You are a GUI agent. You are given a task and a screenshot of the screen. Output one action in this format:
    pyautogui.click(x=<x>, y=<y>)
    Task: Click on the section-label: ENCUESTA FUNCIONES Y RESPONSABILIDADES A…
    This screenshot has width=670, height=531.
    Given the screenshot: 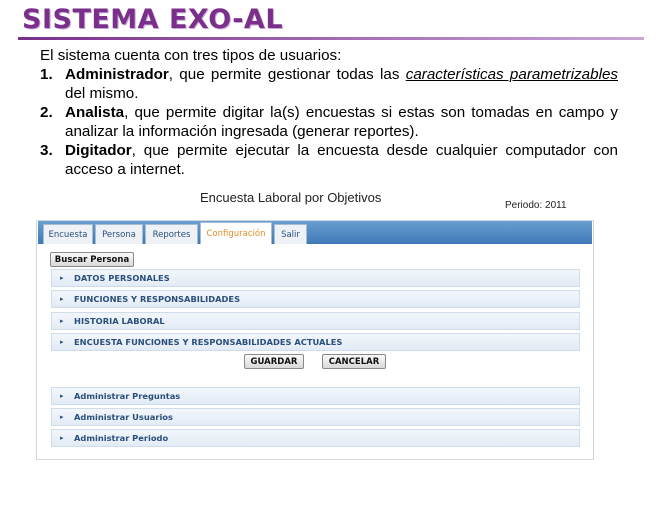 What is the action you would take?
    pyautogui.click(x=208, y=342)
    